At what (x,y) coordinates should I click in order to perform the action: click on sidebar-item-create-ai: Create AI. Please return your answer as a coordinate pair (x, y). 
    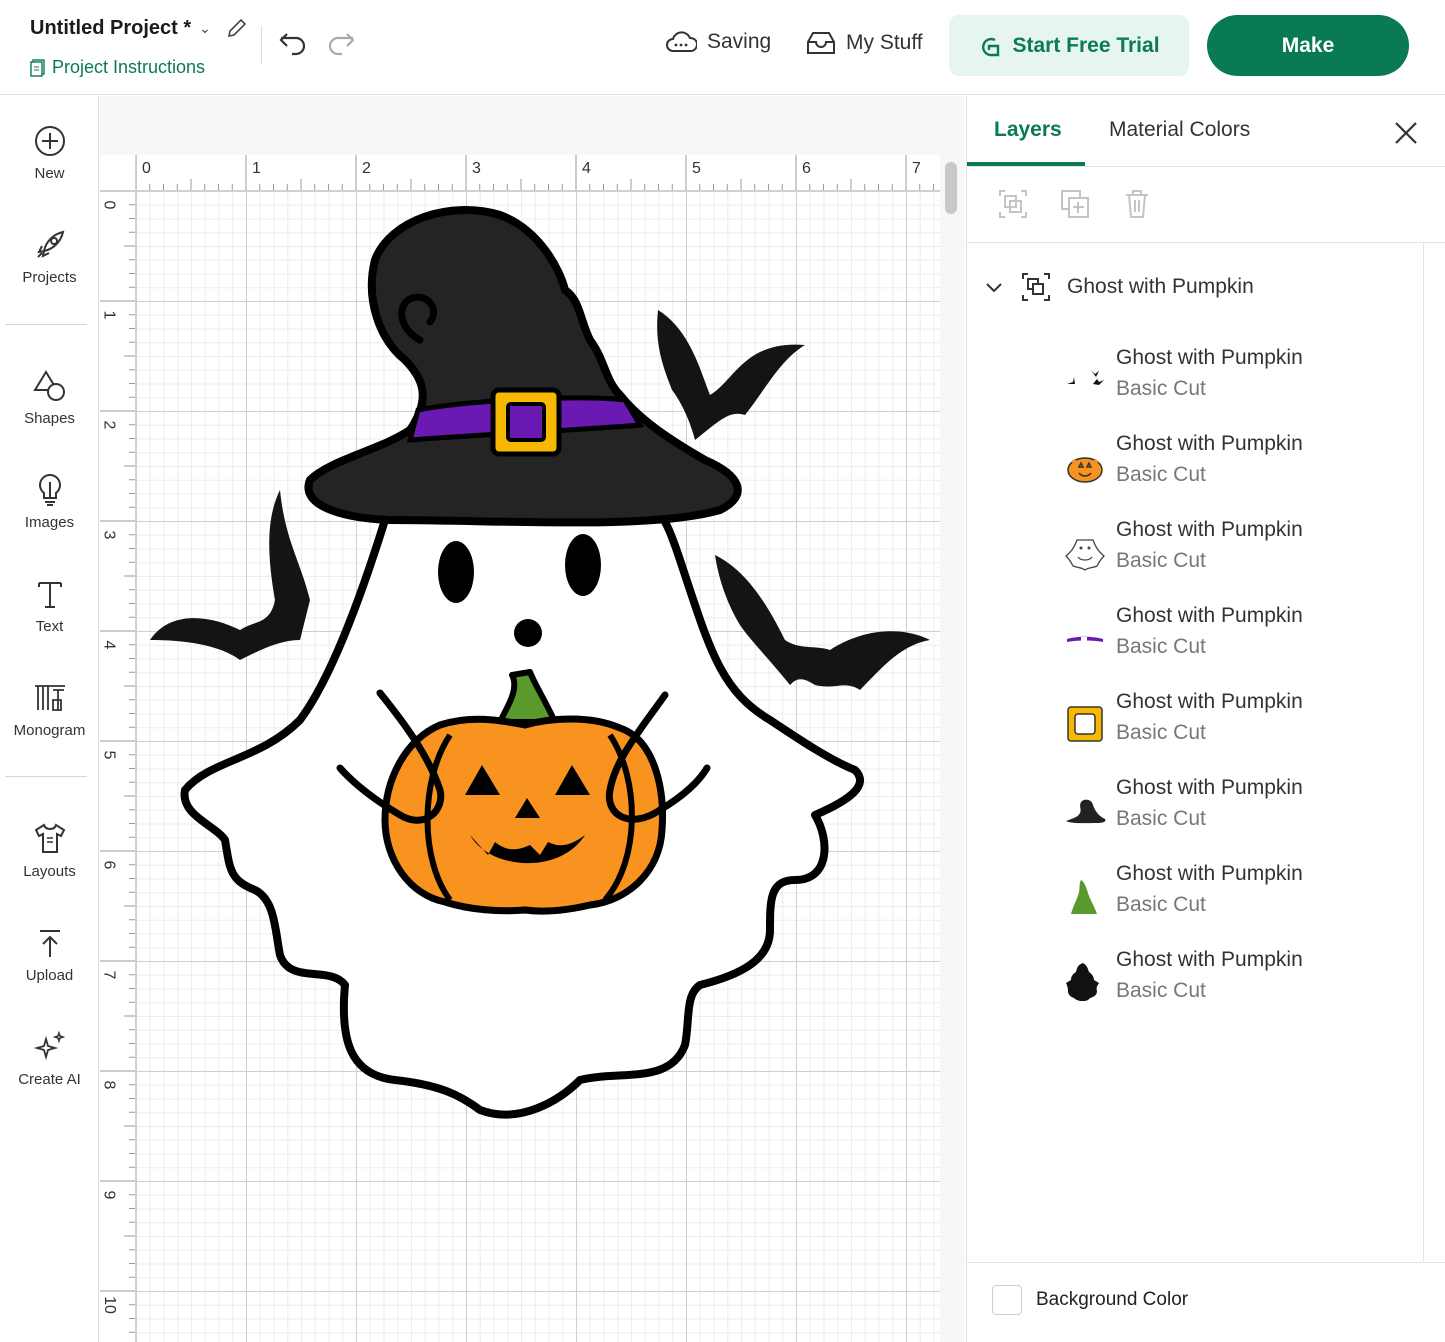
    Looking at the image, I should click on (49, 1074).